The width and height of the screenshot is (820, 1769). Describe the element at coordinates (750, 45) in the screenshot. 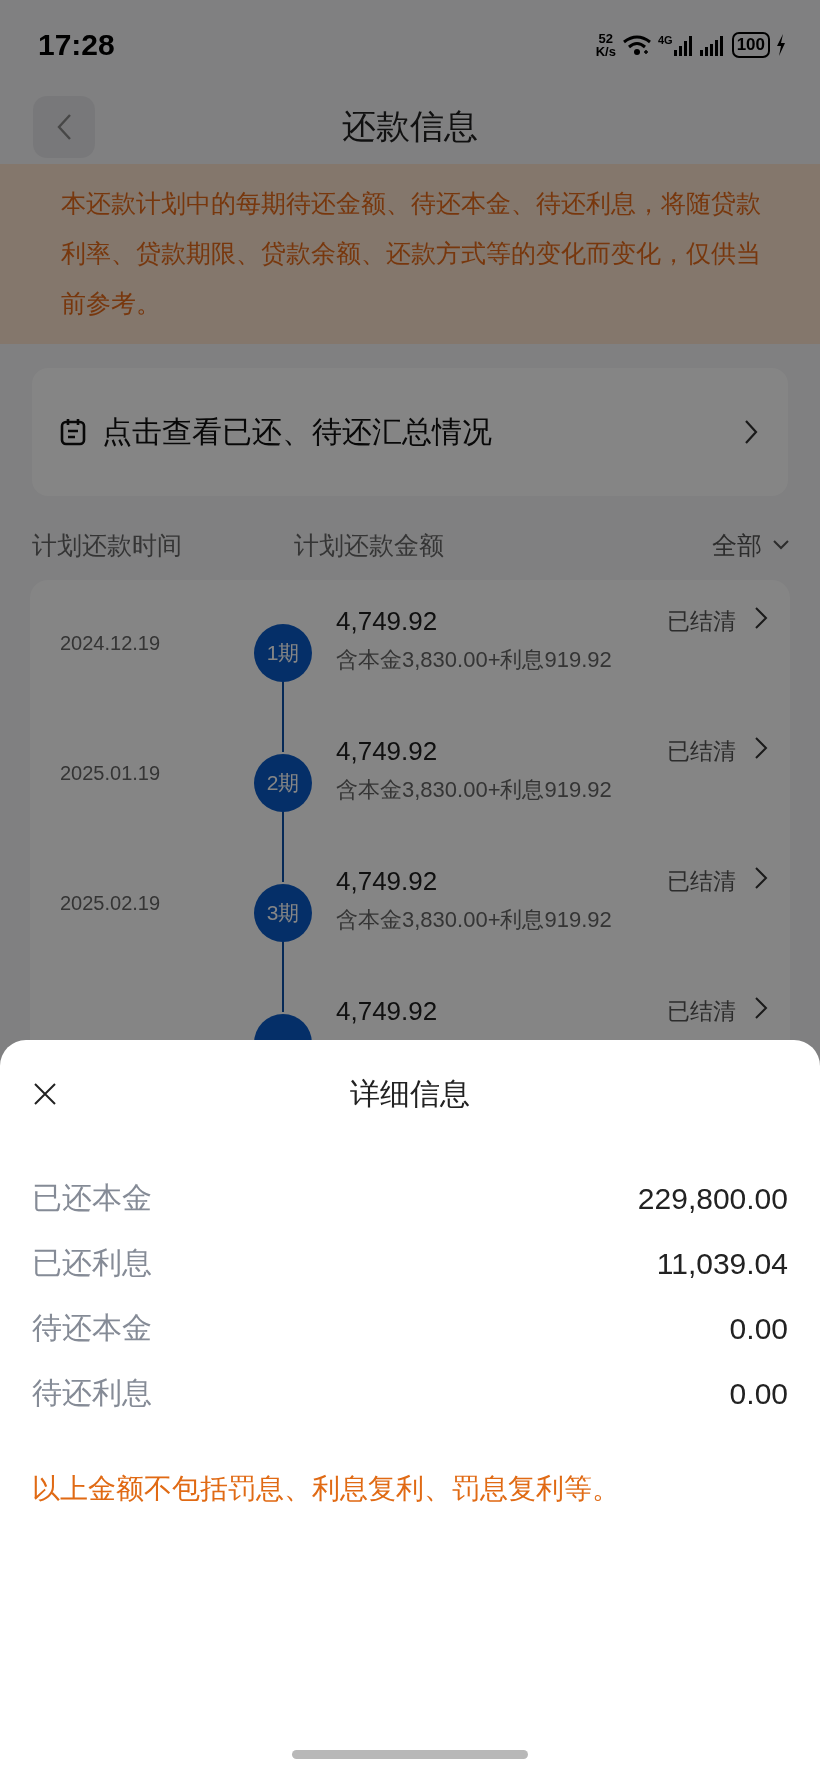

I see `battery-indicator: 100` at that location.